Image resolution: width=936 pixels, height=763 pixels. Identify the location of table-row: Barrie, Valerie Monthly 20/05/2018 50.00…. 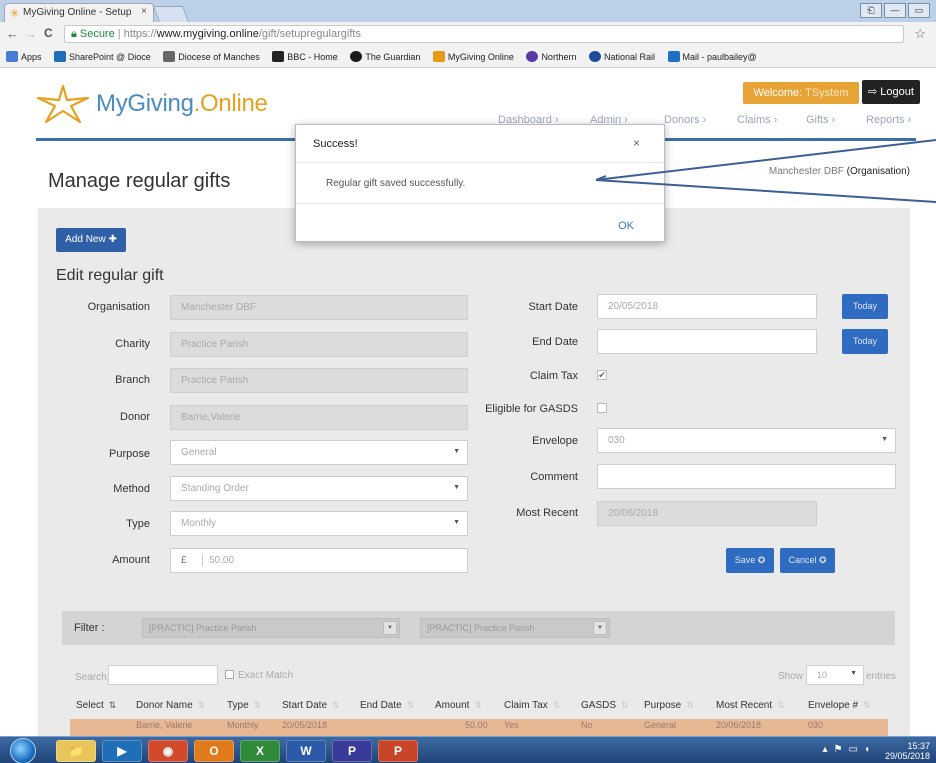
(479, 727).